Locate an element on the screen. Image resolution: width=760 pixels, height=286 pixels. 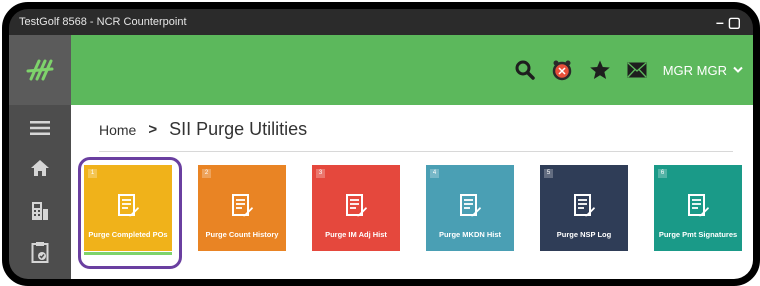
sidebar is located at coordinates (40, 157).